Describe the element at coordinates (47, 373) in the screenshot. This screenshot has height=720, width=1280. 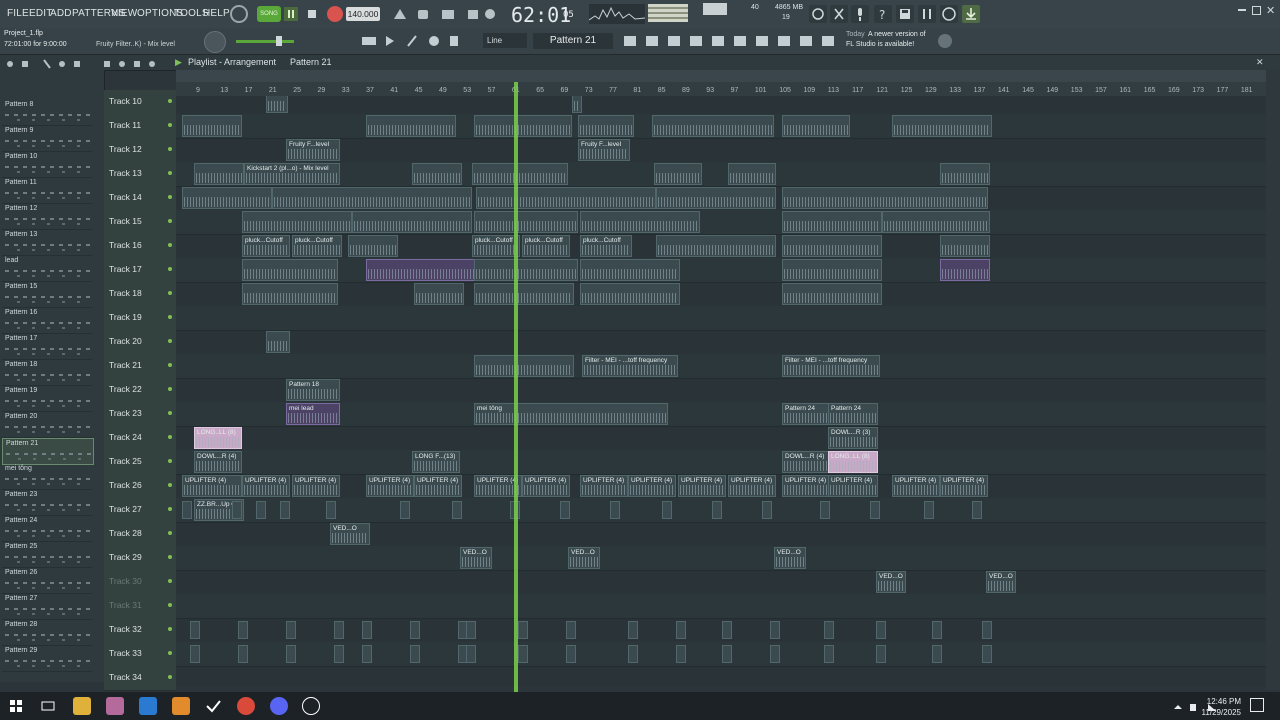
I see `pattern-item: Pattern 18` at that location.